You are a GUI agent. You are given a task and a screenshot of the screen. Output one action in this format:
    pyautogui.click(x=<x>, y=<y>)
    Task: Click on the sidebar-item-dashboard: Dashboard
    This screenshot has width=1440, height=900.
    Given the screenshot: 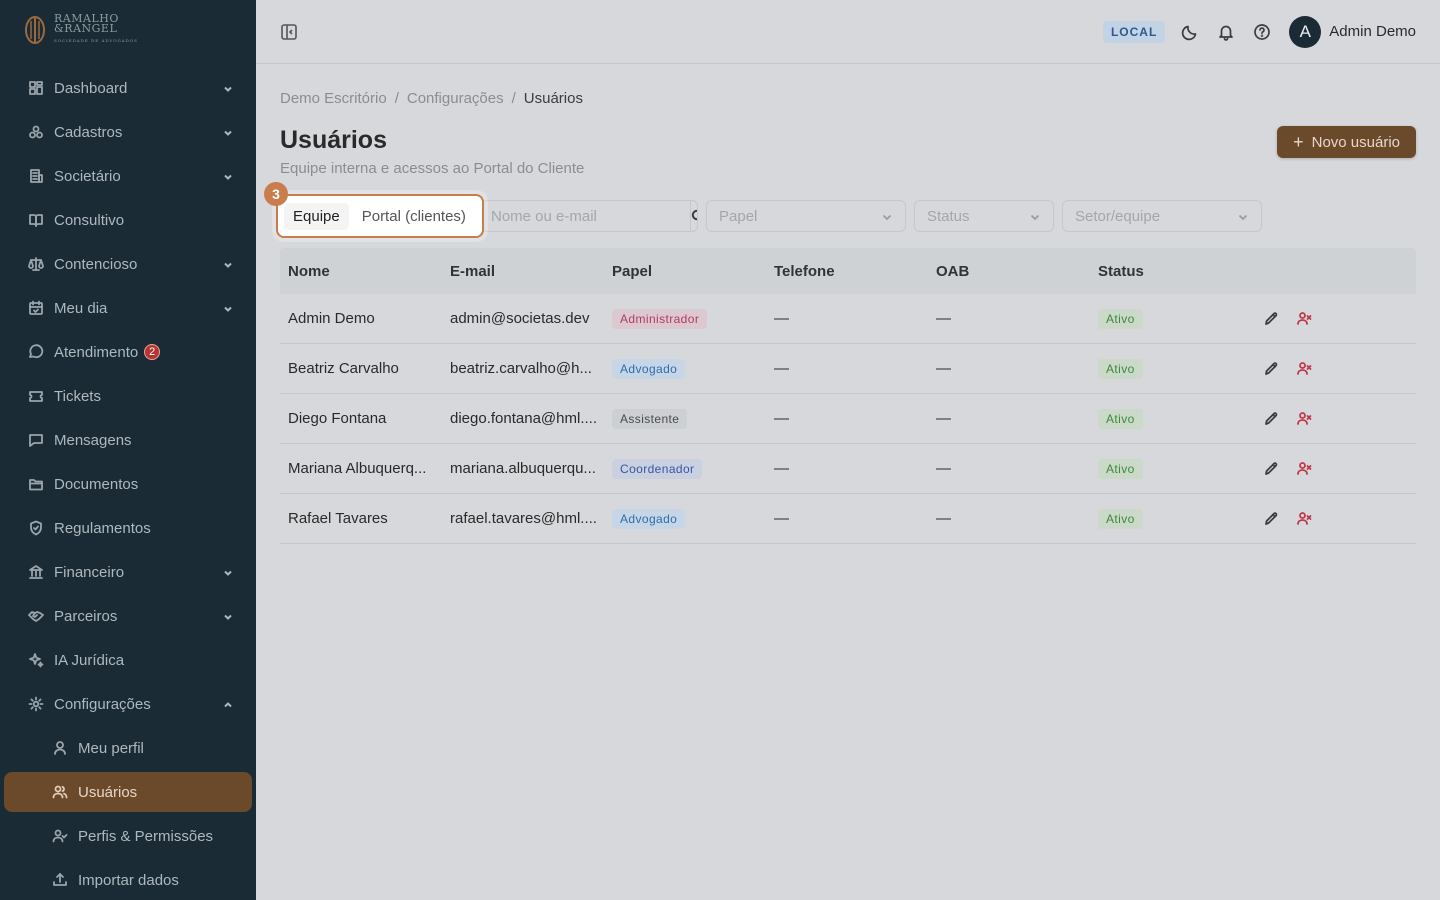 What is the action you would take?
    pyautogui.click(x=128, y=88)
    